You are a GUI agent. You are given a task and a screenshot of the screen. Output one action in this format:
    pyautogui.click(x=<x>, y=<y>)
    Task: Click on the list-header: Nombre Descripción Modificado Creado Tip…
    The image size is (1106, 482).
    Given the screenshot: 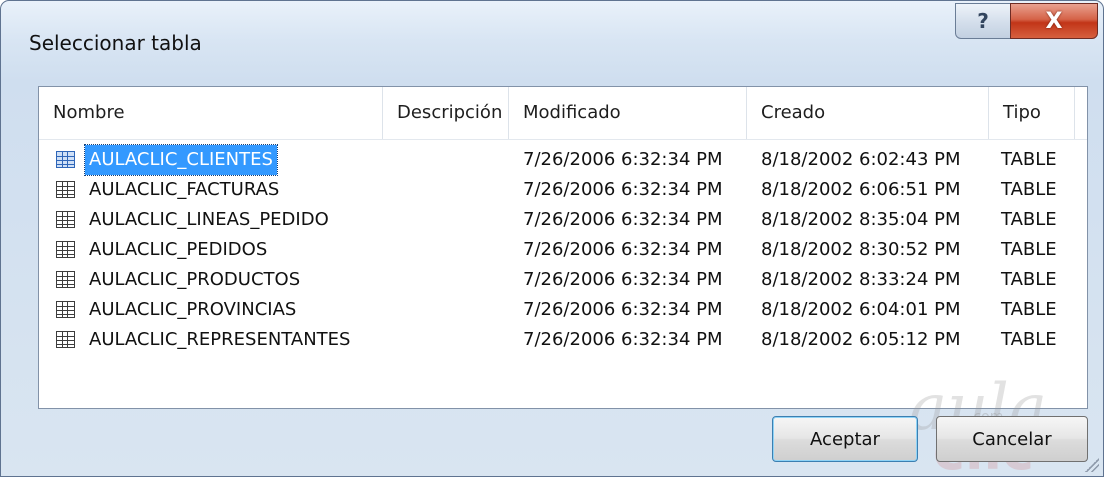 What is the action you would take?
    pyautogui.click(x=563, y=113)
    